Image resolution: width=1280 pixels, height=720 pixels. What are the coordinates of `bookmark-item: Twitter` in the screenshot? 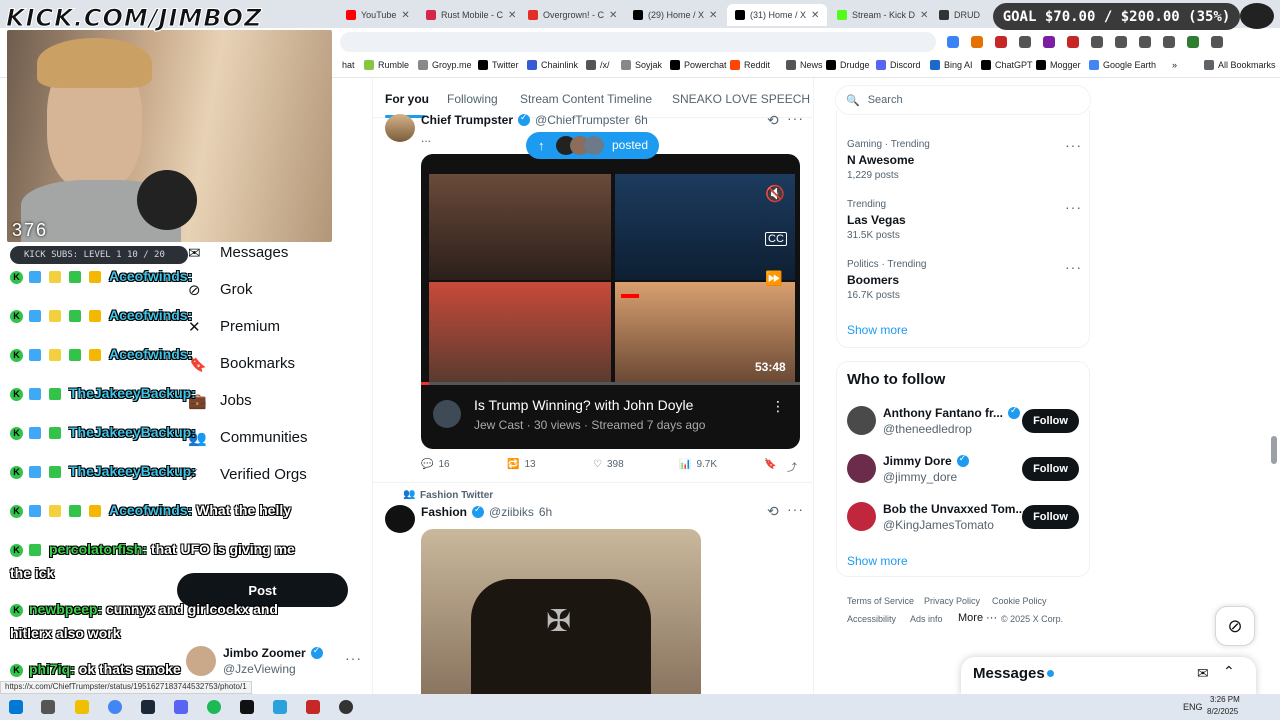 It's located at (498, 65).